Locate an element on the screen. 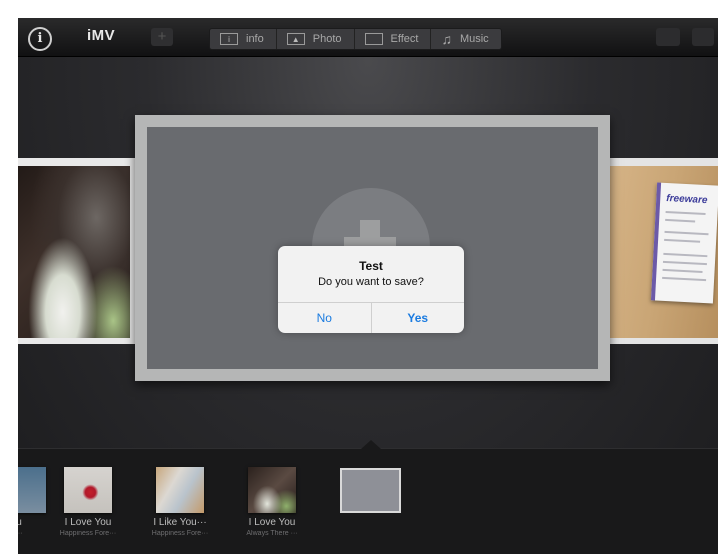 This screenshot has height=554, width=718. mode-tabs: i info ▲ Photo Effect ♫ Music is located at coordinates (355, 39).